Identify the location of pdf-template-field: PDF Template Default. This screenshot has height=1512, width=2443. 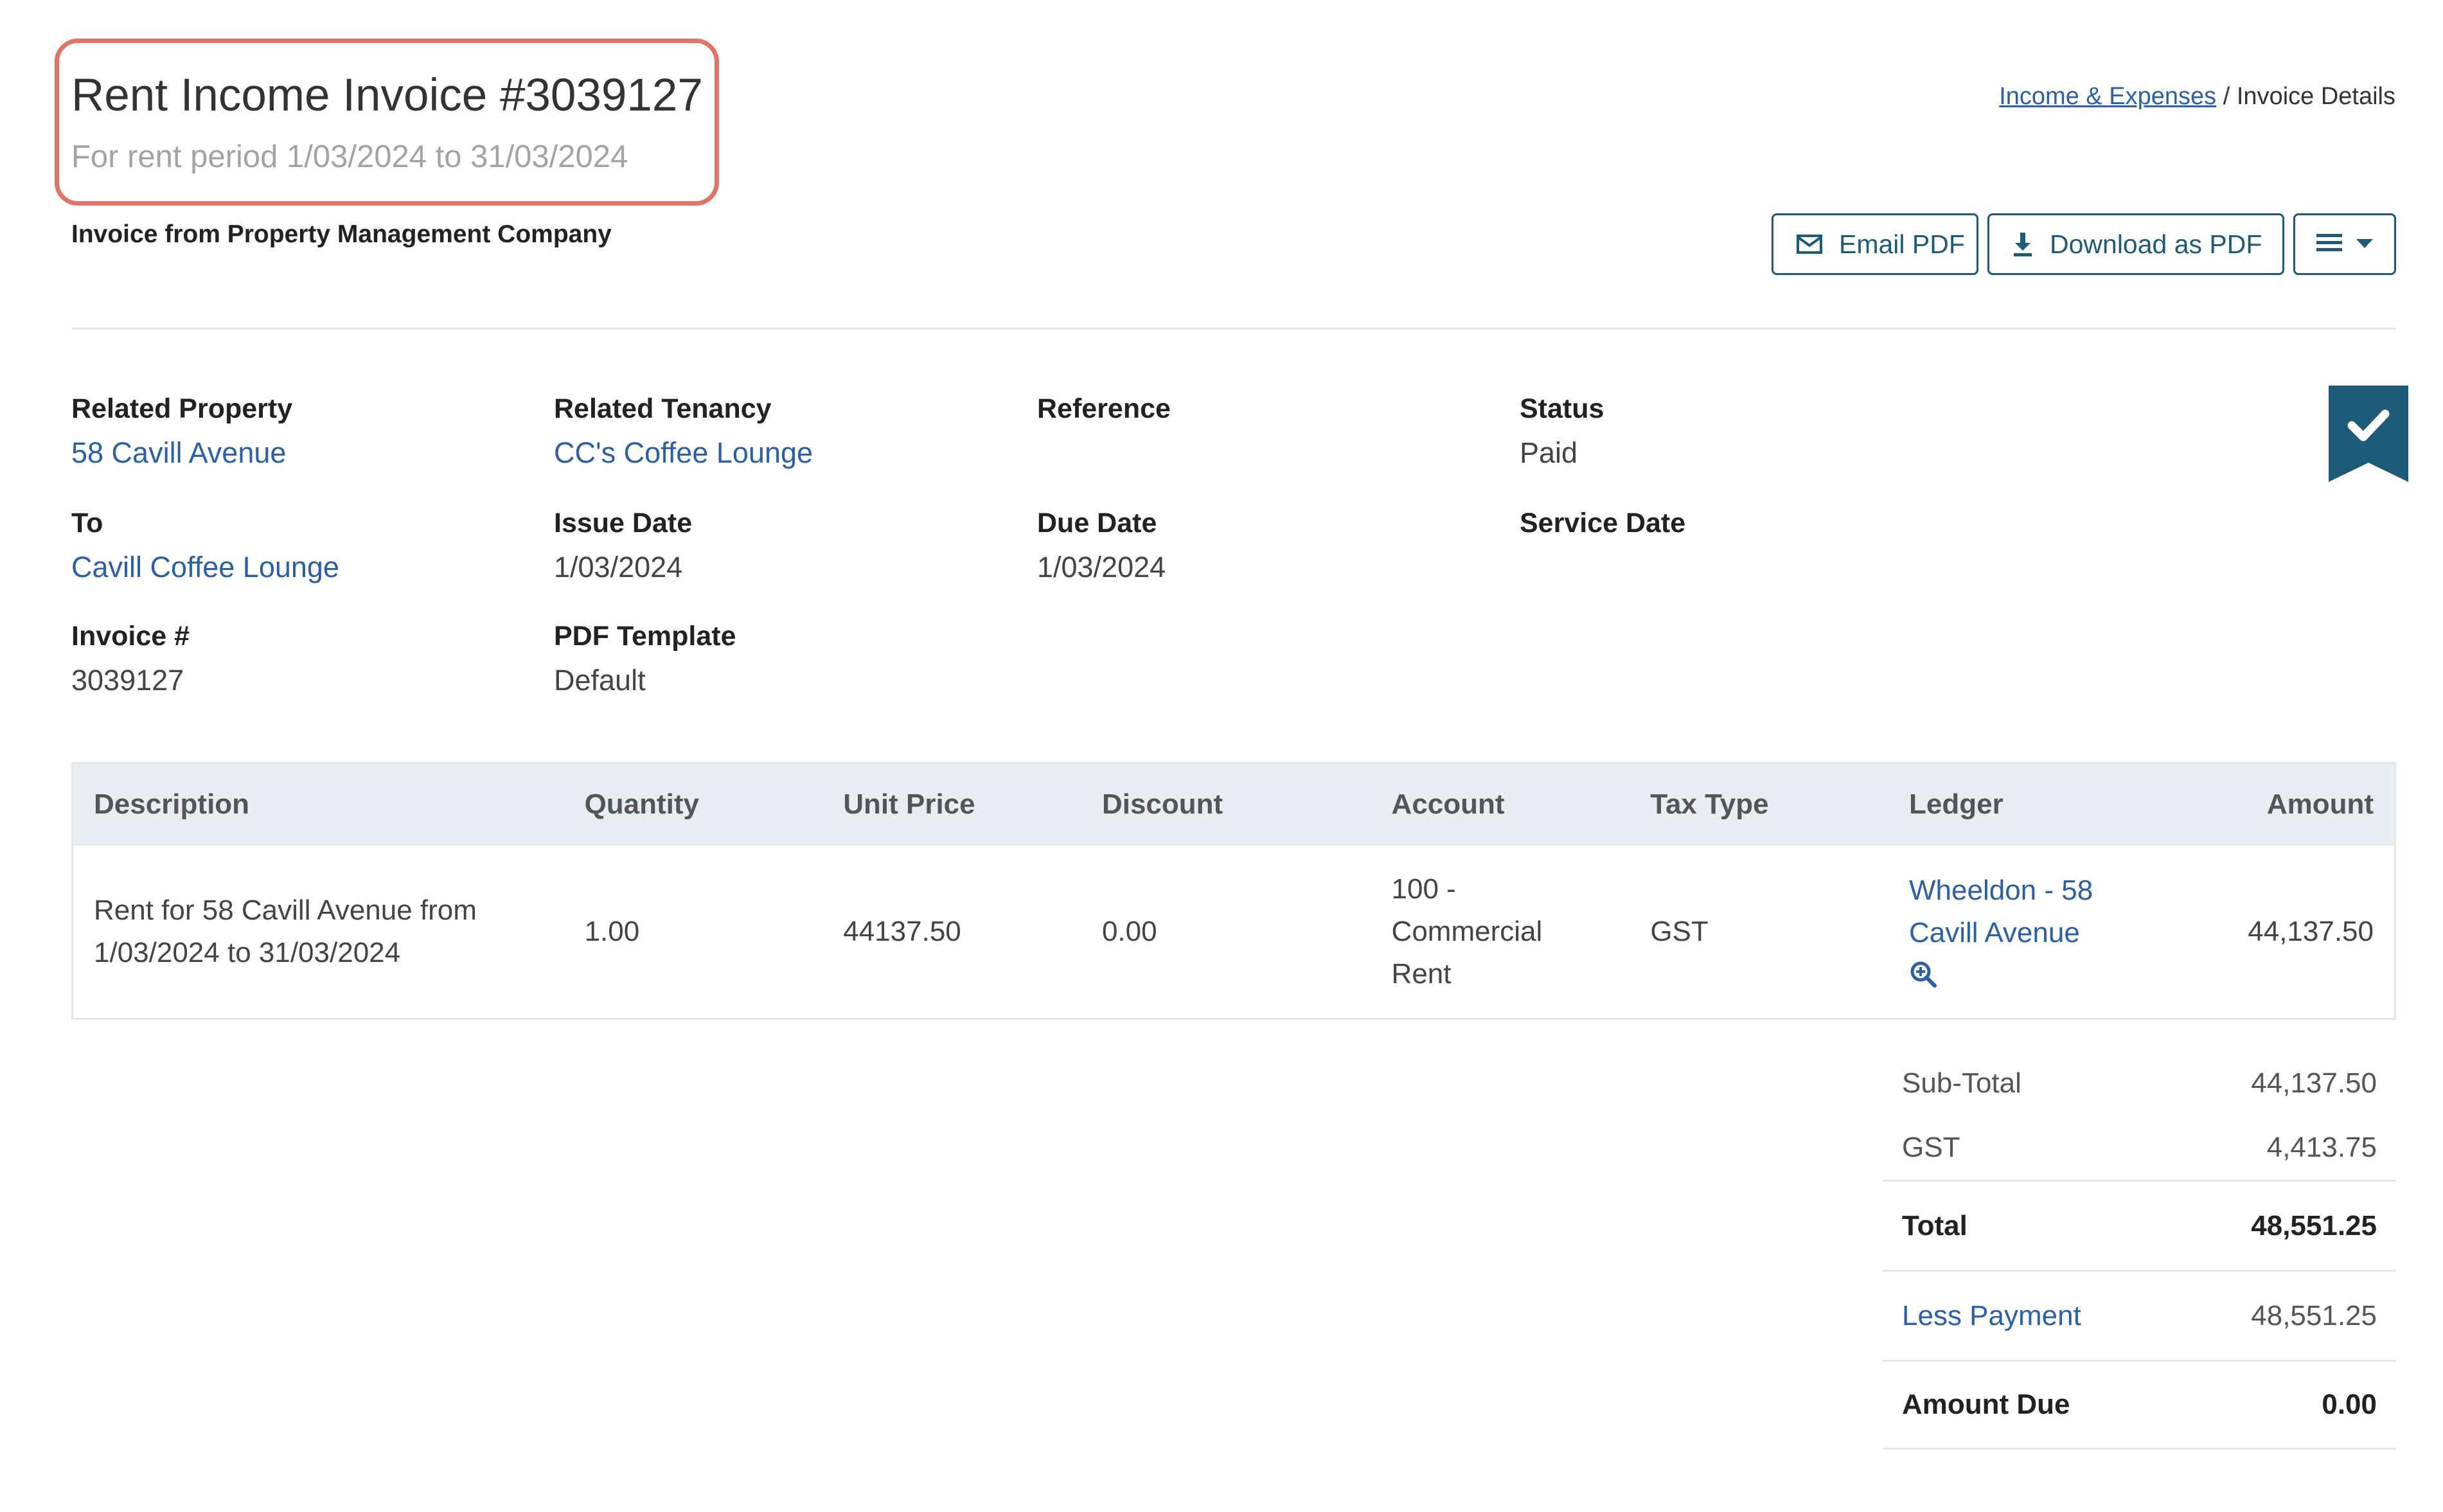
(645, 659).